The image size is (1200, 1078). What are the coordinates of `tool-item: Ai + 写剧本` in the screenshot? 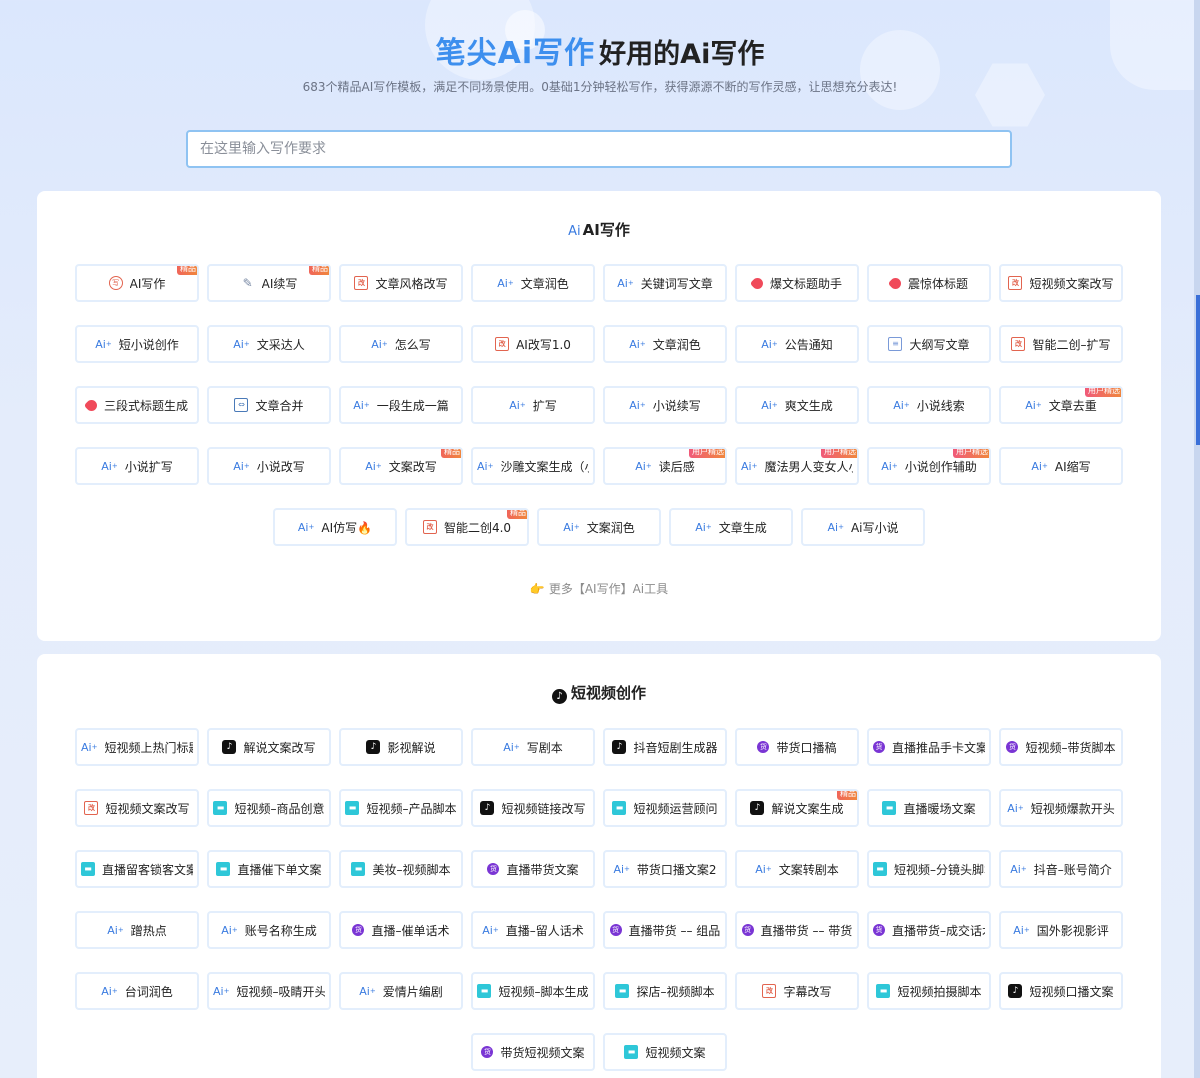 It's located at (533, 747).